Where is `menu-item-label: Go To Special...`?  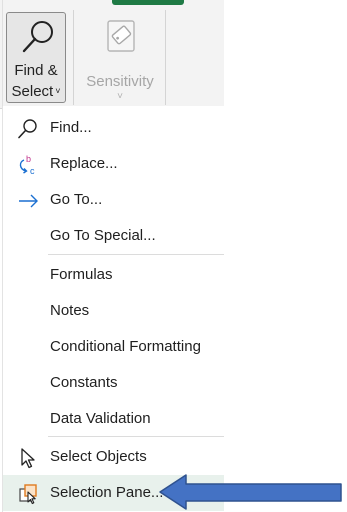
menu-item-label: Go To Special... is located at coordinates (103, 235).